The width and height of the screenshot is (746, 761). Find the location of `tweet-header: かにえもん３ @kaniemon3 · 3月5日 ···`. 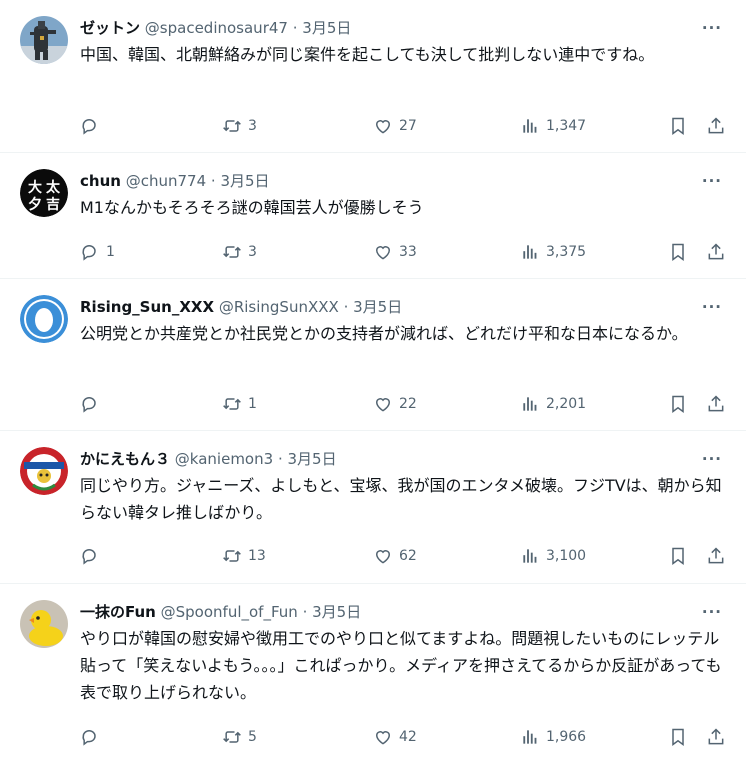

tweet-header: かにえもん３ @kaniemon3 · 3月5日 ··· is located at coordinates (404, 459).